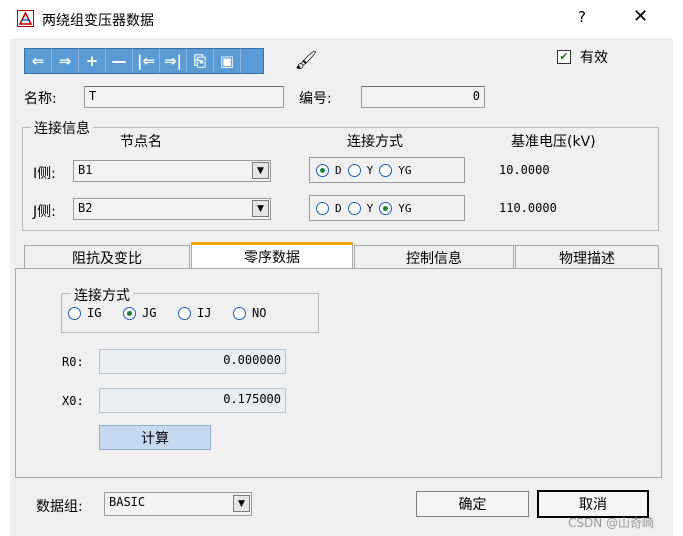 This screenshot has width=683, height=536. What do you see at coordinates (528, 208) in the screenshot?
I see `j-side-voltage: 110.0000` at bounding box center [528, 208].